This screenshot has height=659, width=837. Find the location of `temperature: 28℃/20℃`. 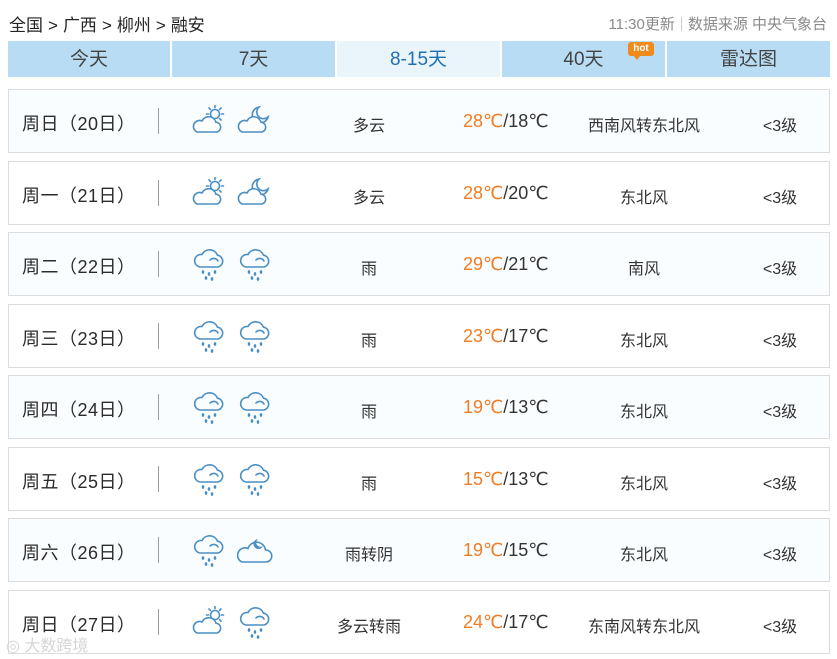

temperature: 28℃/20℃ is located at coordinates (506, 193).